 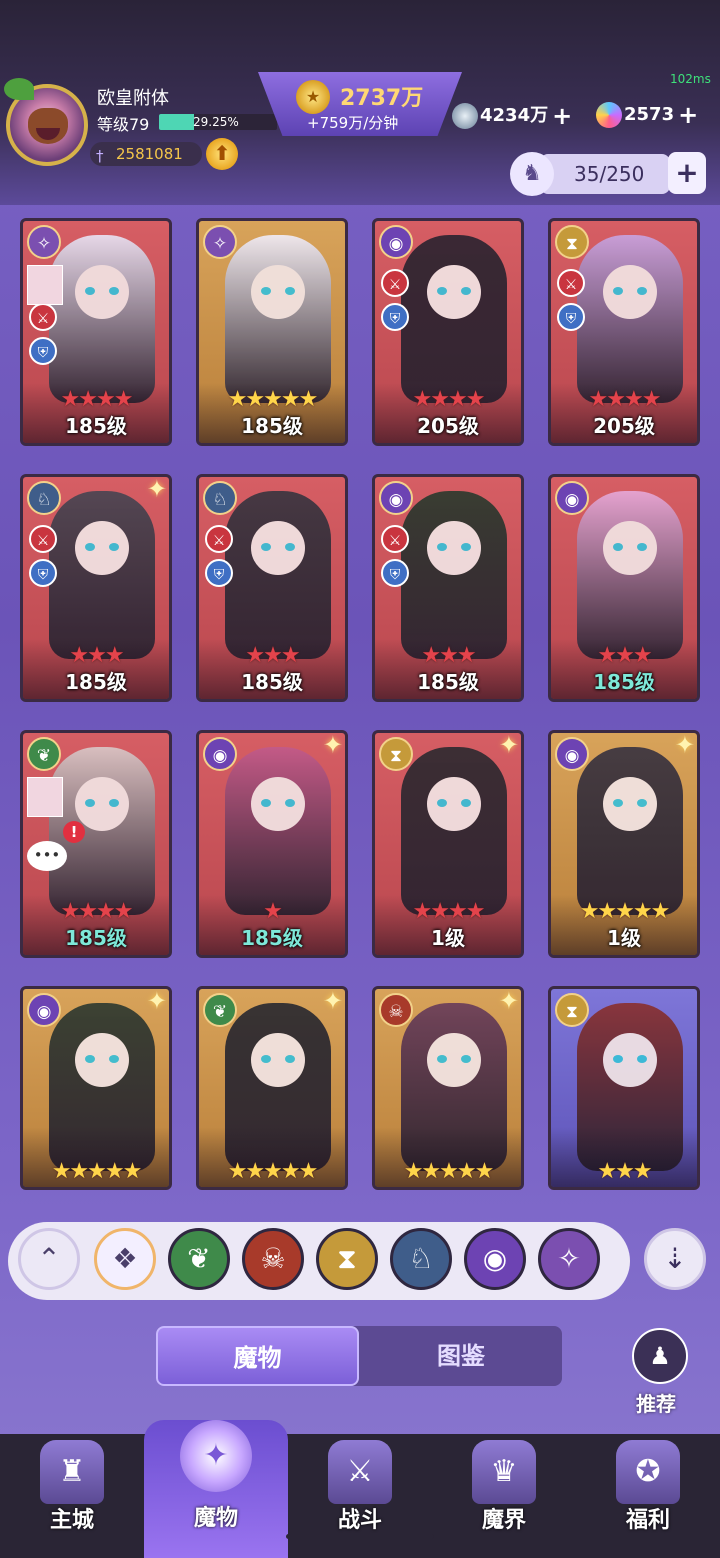 I want to click on alert-icon: !, so click(x=74, y=832).